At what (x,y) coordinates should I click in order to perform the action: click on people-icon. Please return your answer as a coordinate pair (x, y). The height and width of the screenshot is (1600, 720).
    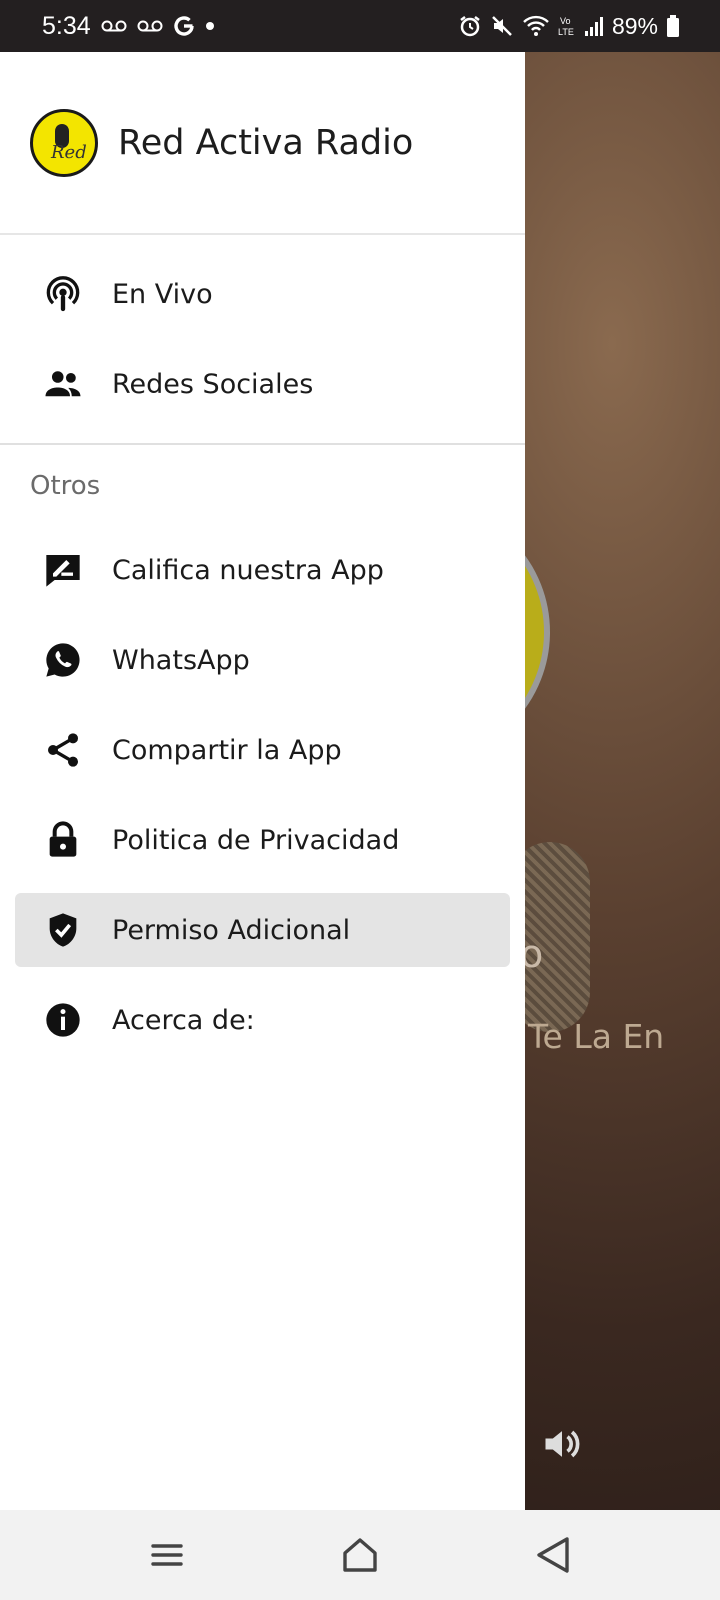
    Looking at the image, I should click on (63, 384).